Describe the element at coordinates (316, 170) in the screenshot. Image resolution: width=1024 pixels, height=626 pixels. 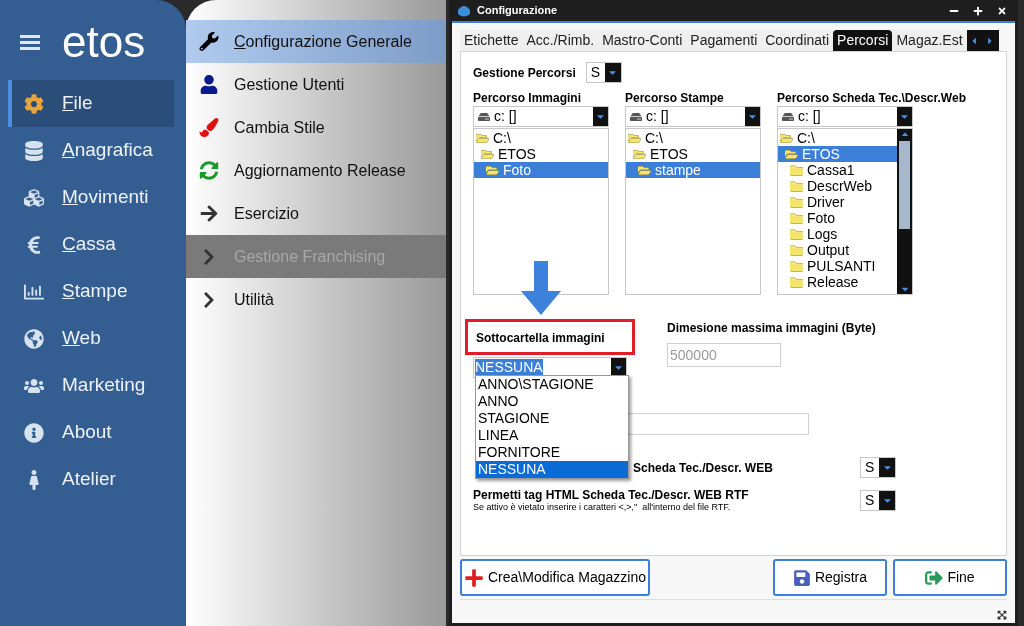
I see `menu-item: Aggiornamento Release` at that location.